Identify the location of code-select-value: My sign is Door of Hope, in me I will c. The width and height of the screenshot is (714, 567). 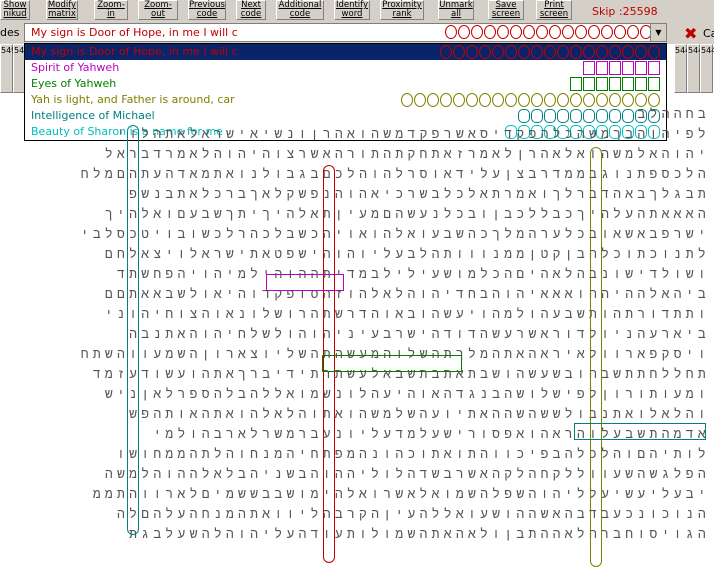
(134, 32).